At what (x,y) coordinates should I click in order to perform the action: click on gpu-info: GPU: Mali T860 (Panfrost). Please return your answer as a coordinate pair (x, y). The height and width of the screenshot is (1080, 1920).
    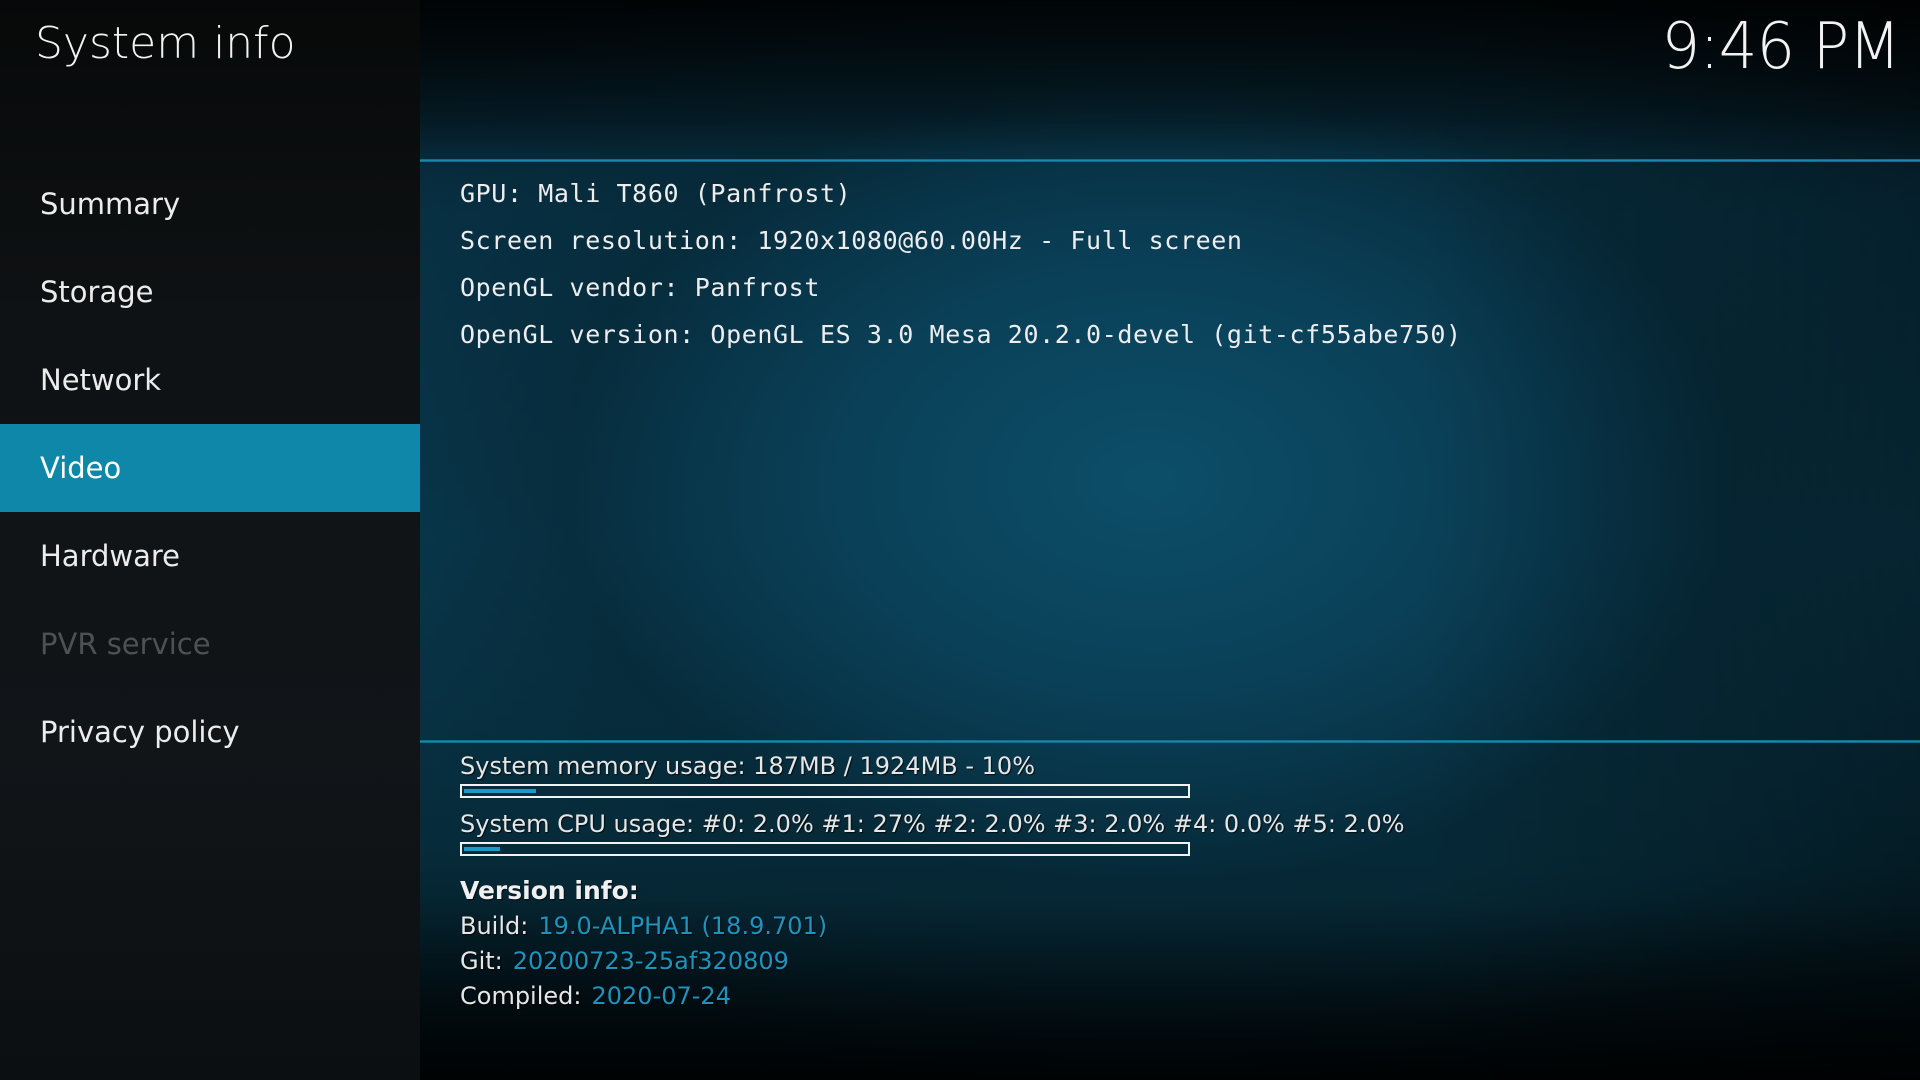
    Looking at the image, I should click on (656, 193).